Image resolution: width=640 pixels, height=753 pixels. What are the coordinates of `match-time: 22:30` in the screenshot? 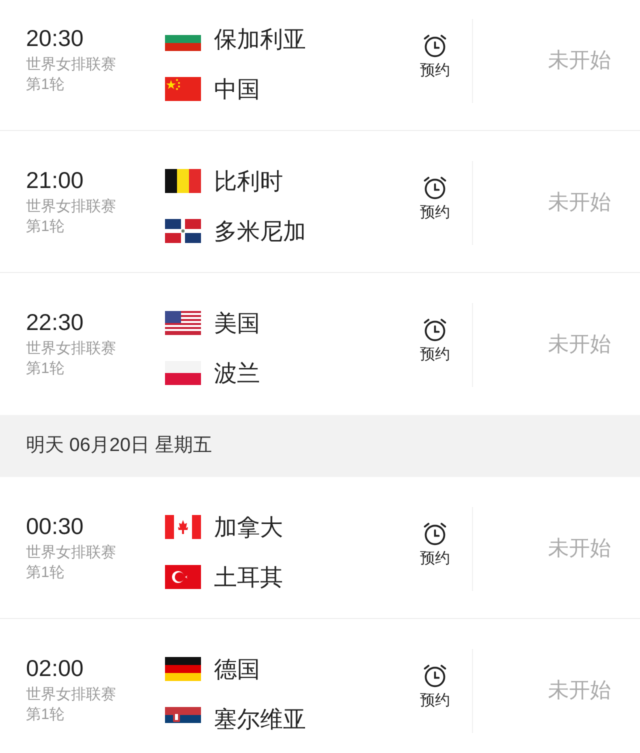 It's located at (55, 322).